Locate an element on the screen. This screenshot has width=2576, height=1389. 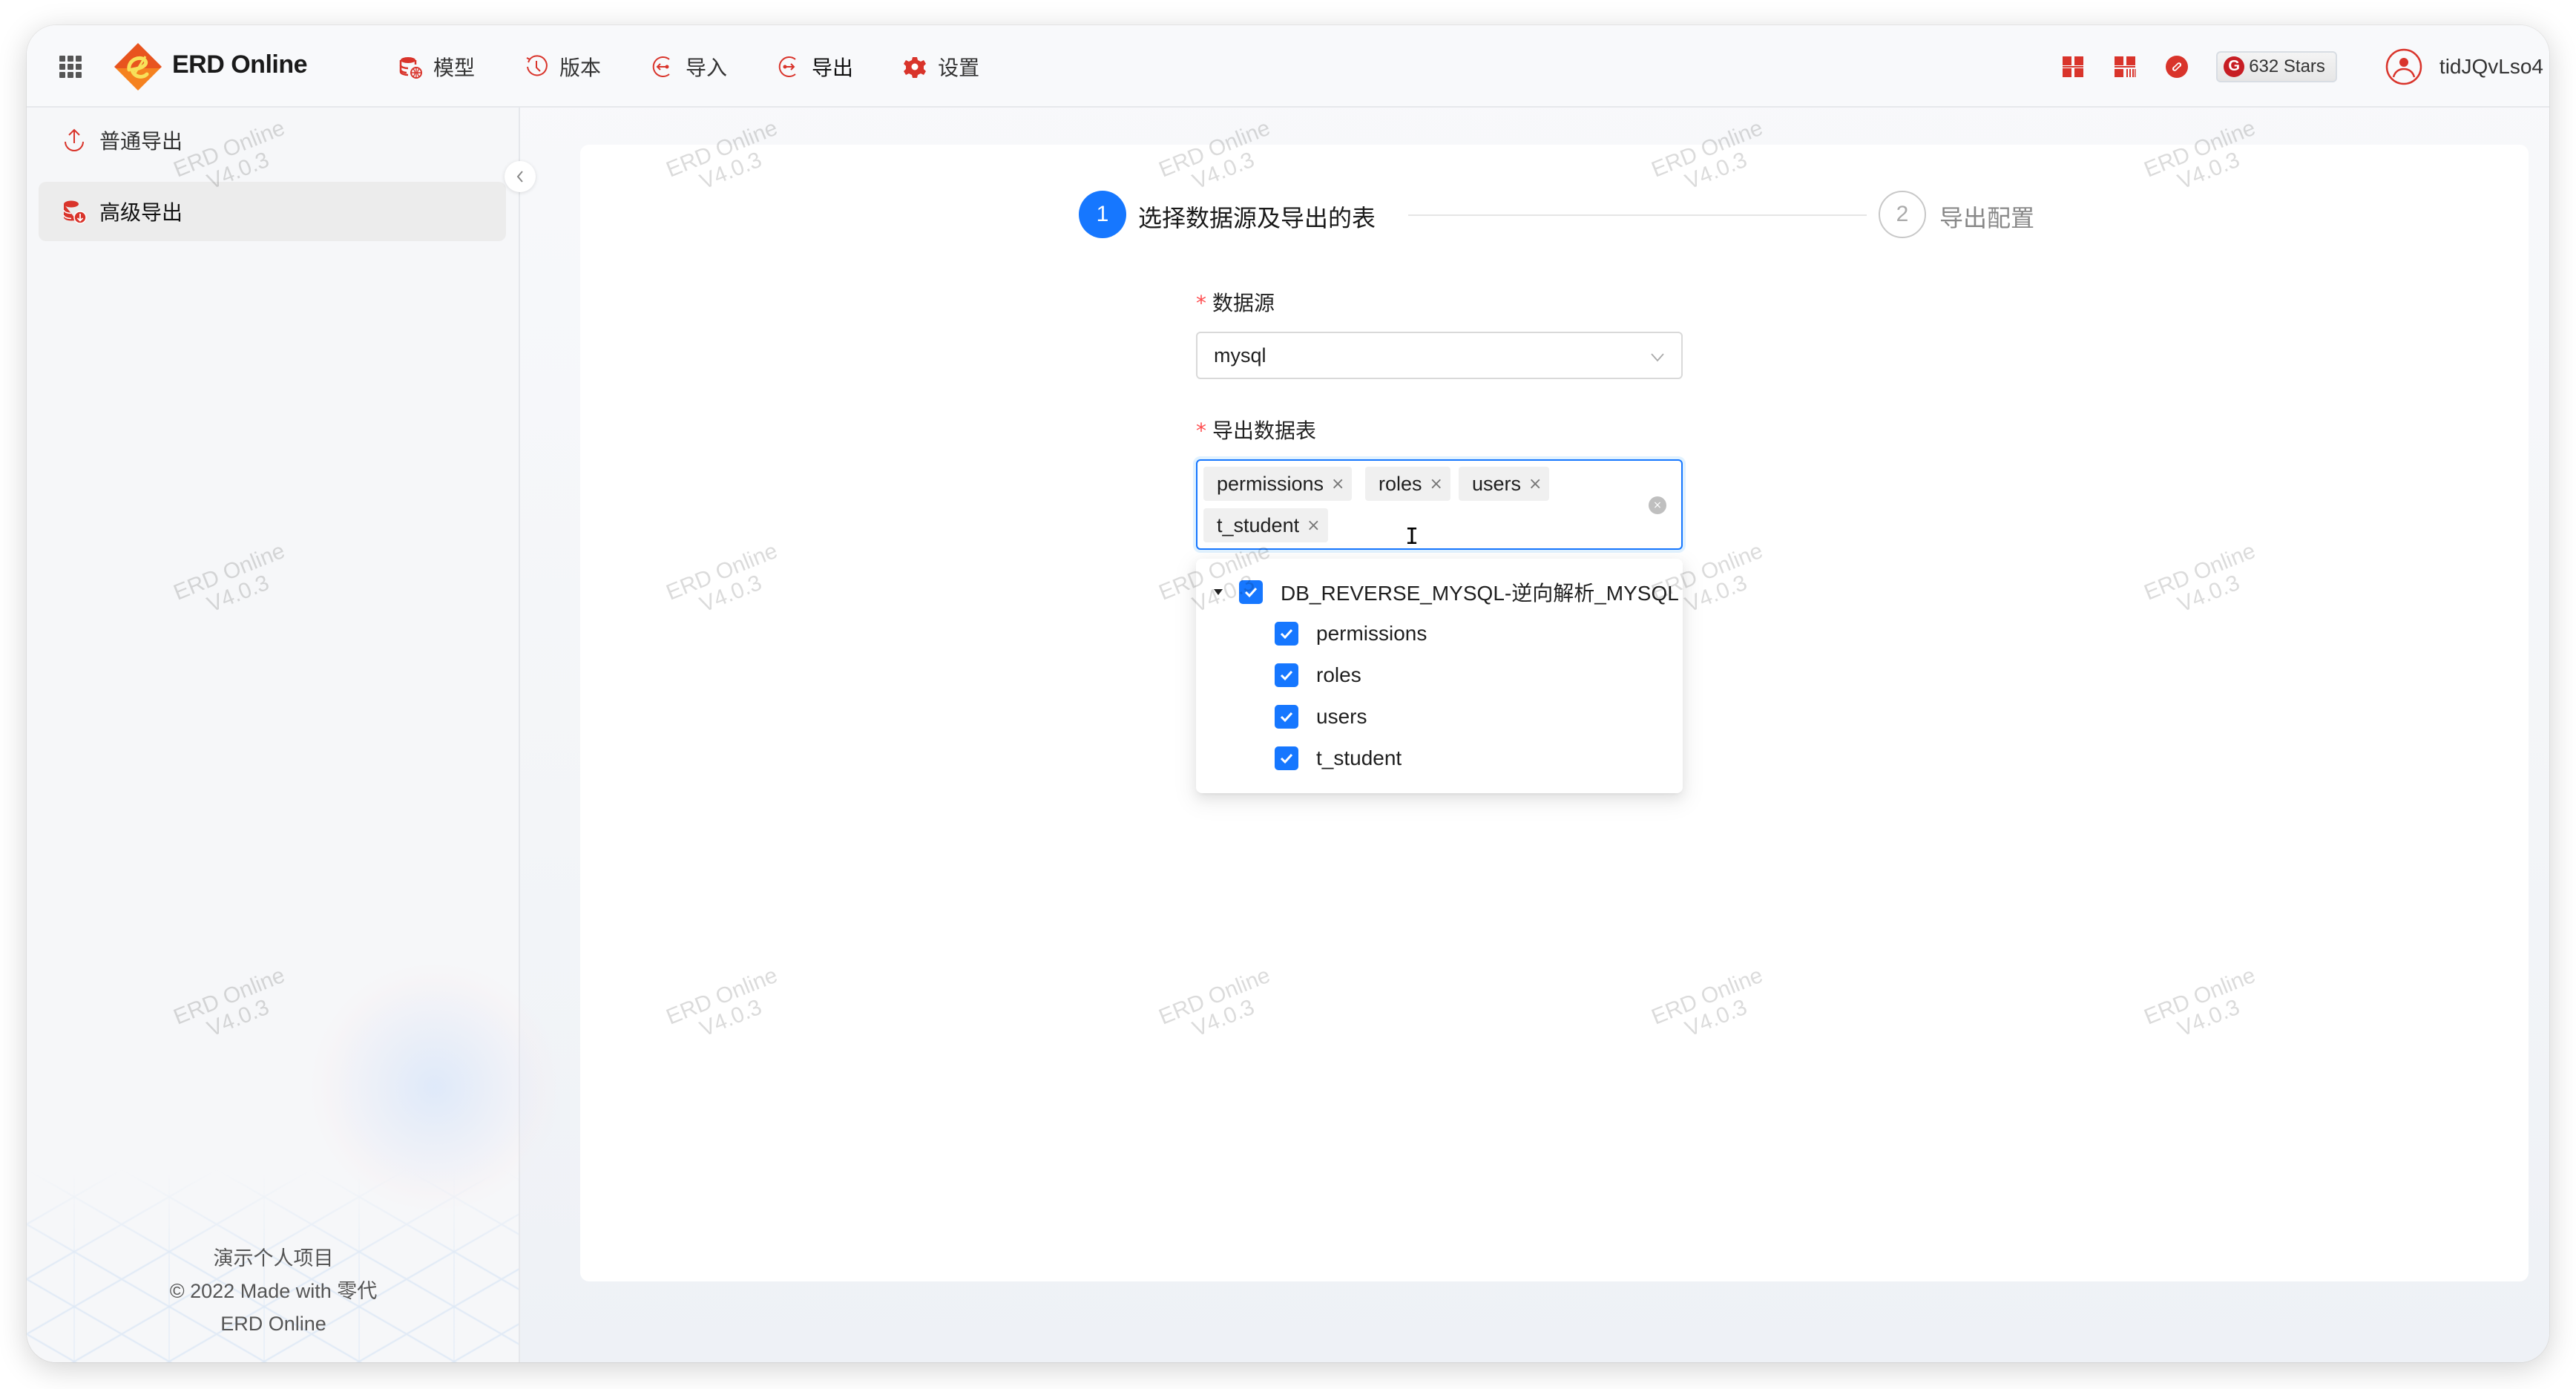
tree-child-node: roles is located at coordinates (1318, 675).